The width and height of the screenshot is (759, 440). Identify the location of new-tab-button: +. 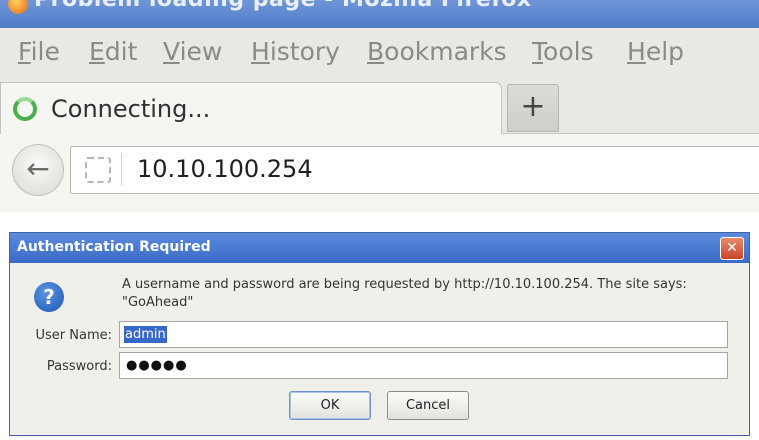
(533, 108).